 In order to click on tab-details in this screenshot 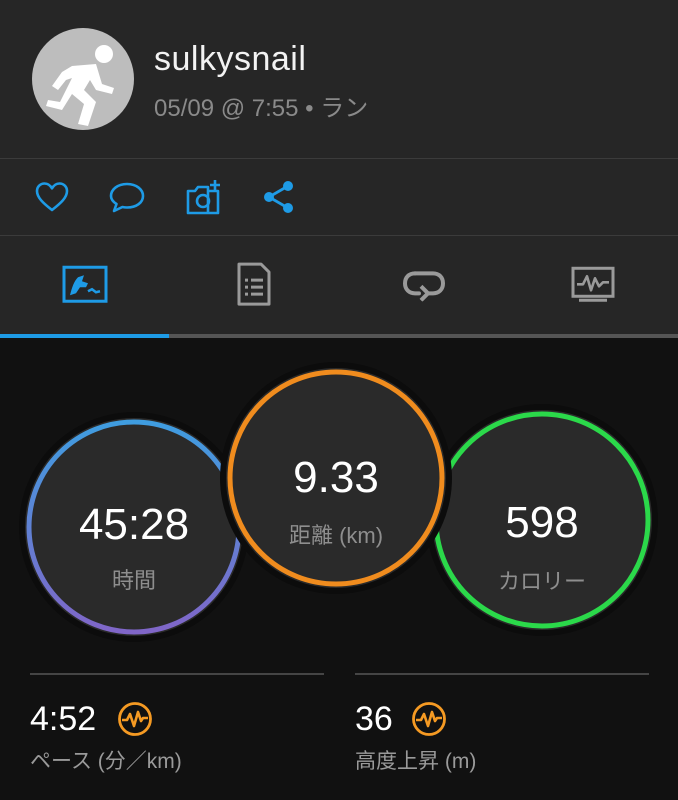, I will do `click(255, 285)`.